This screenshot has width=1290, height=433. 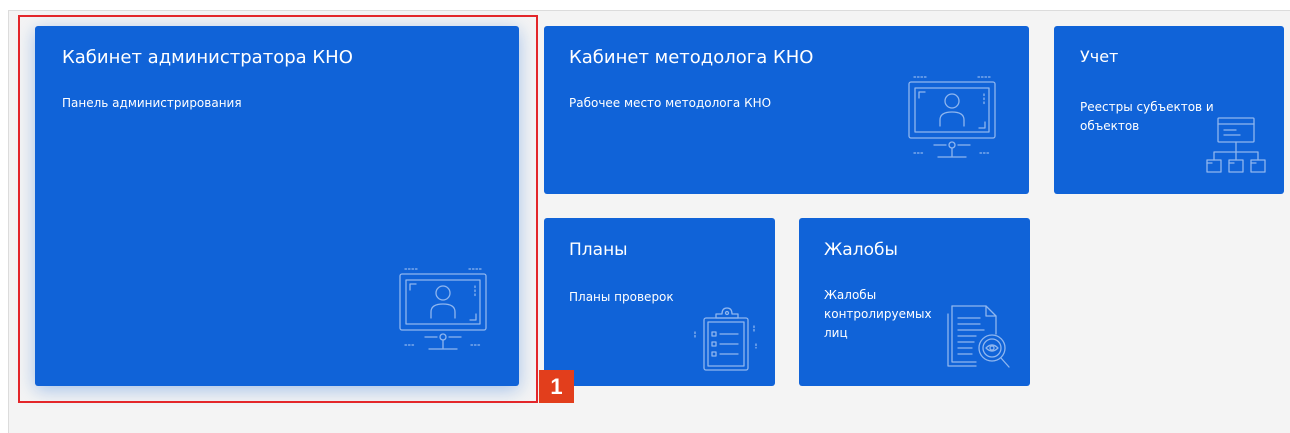 What do you see at coordinates (978, 336) in the screenshot?
I see `document-search-icon` at bounding box center [978, 336].